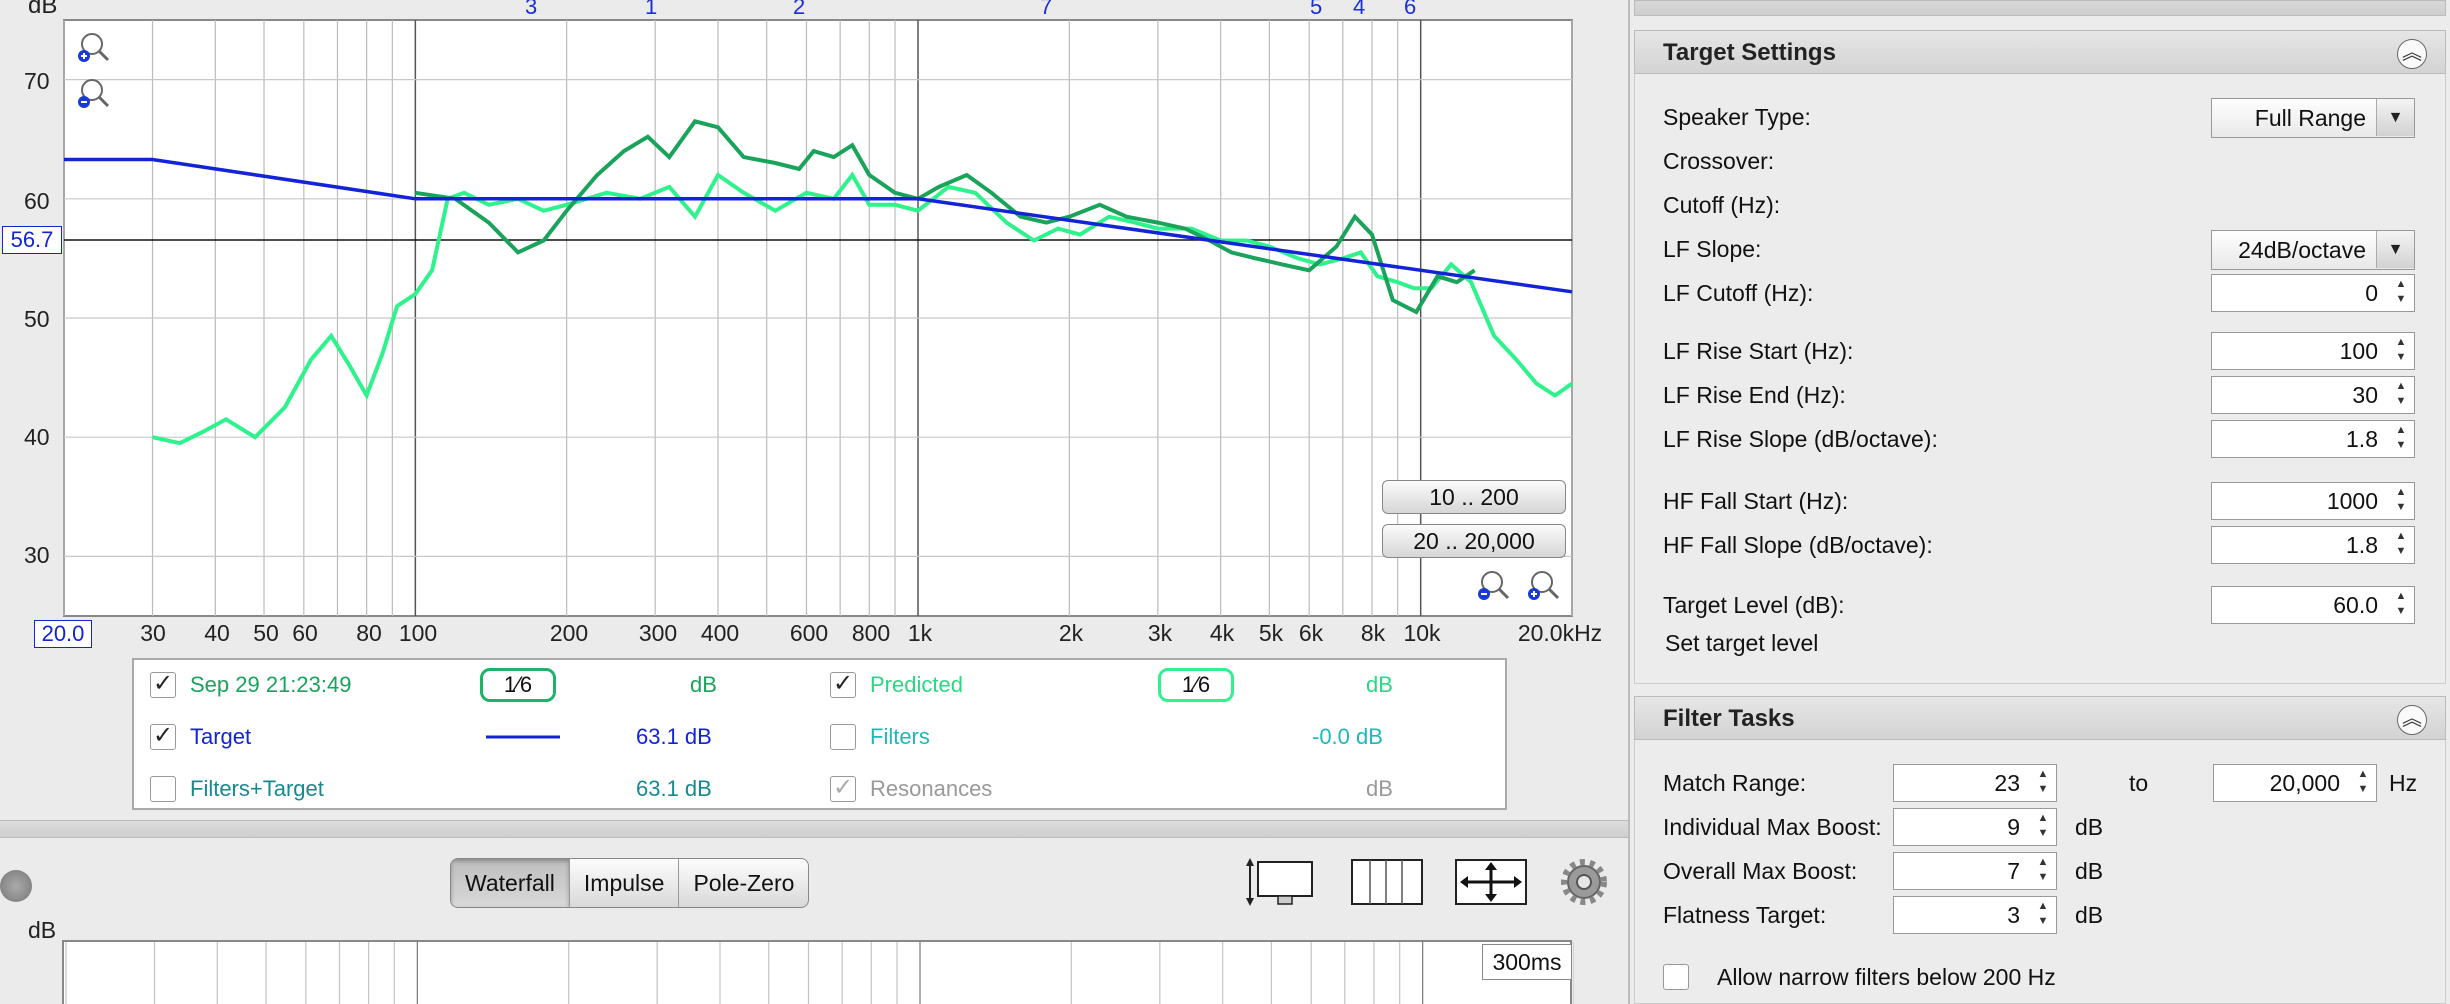 The height and width of the screenshot is (1004, 2450). I want to click on y-tick-30: 30, so click(37, 555).